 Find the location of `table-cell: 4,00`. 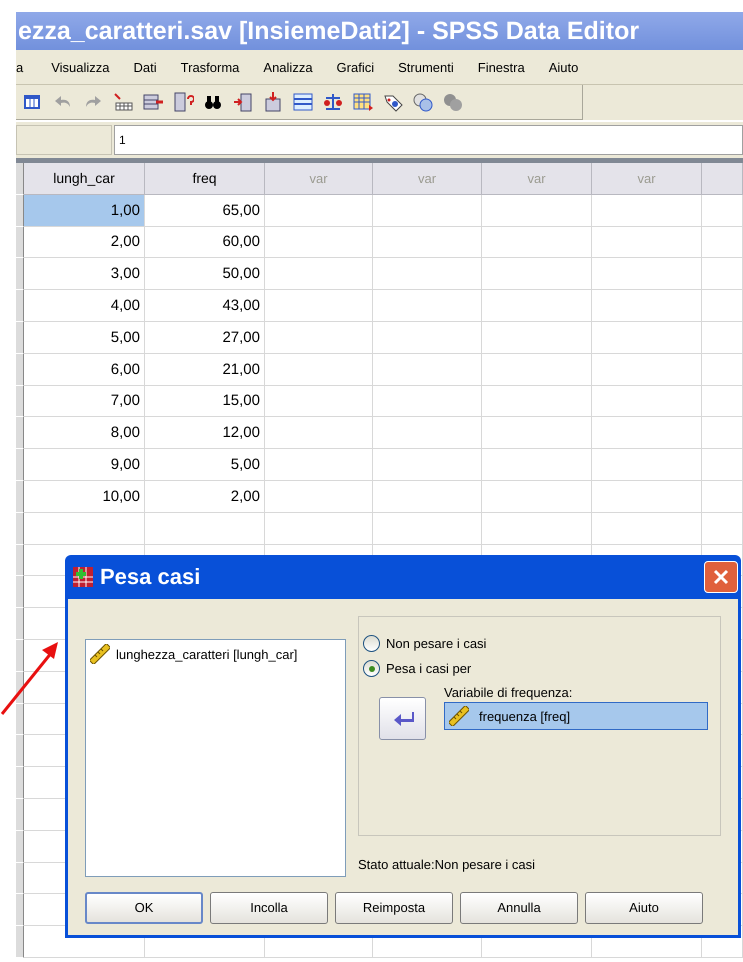

table-cell: 4,00 is located at coordinates (84, 306).